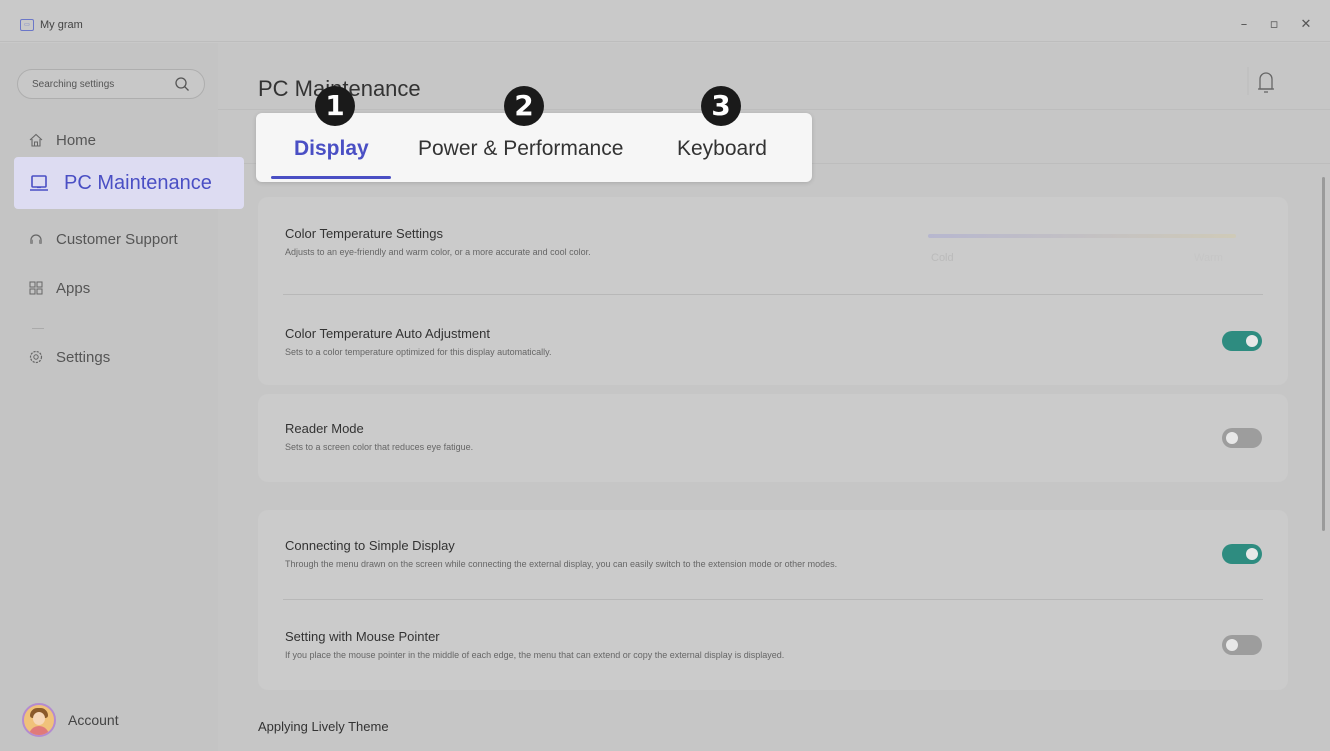  Describe the element at coordinates (182, 84) in the screenshot. I see `search-icon` at that location.